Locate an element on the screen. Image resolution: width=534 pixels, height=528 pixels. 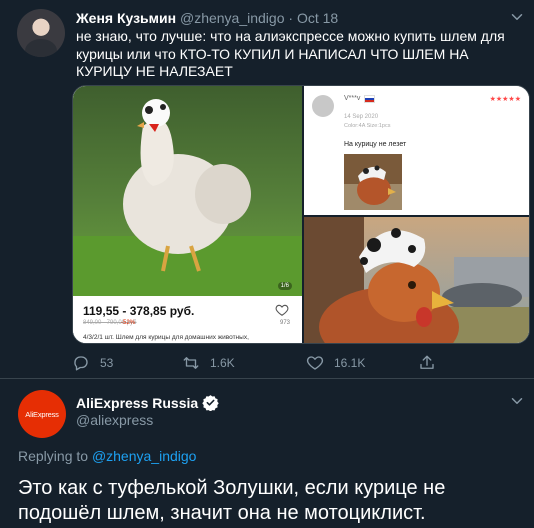
retweet-count: 1.6K is located at coordinates (222, 363).